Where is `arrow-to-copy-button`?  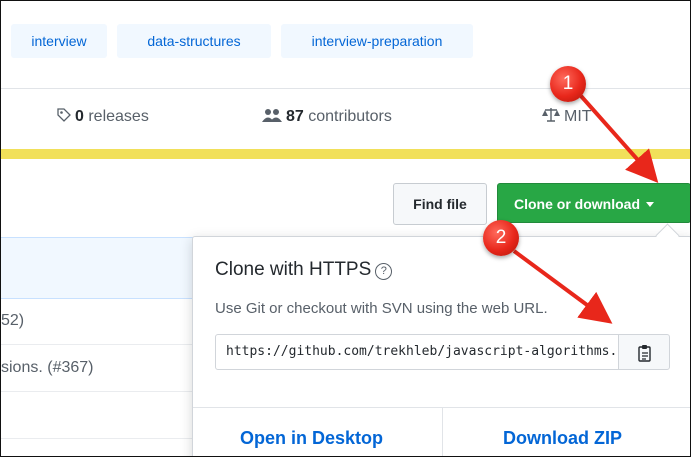 arrow-to-copy-button is located at coordinates (562, 286).